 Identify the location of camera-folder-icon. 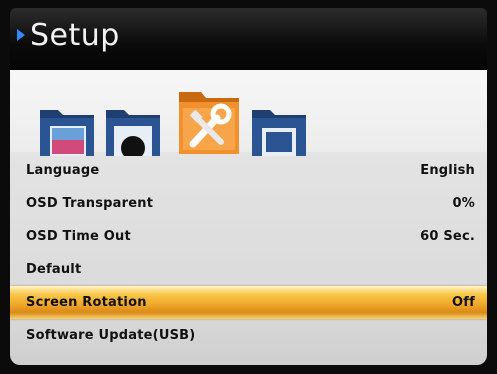
(133, 128).